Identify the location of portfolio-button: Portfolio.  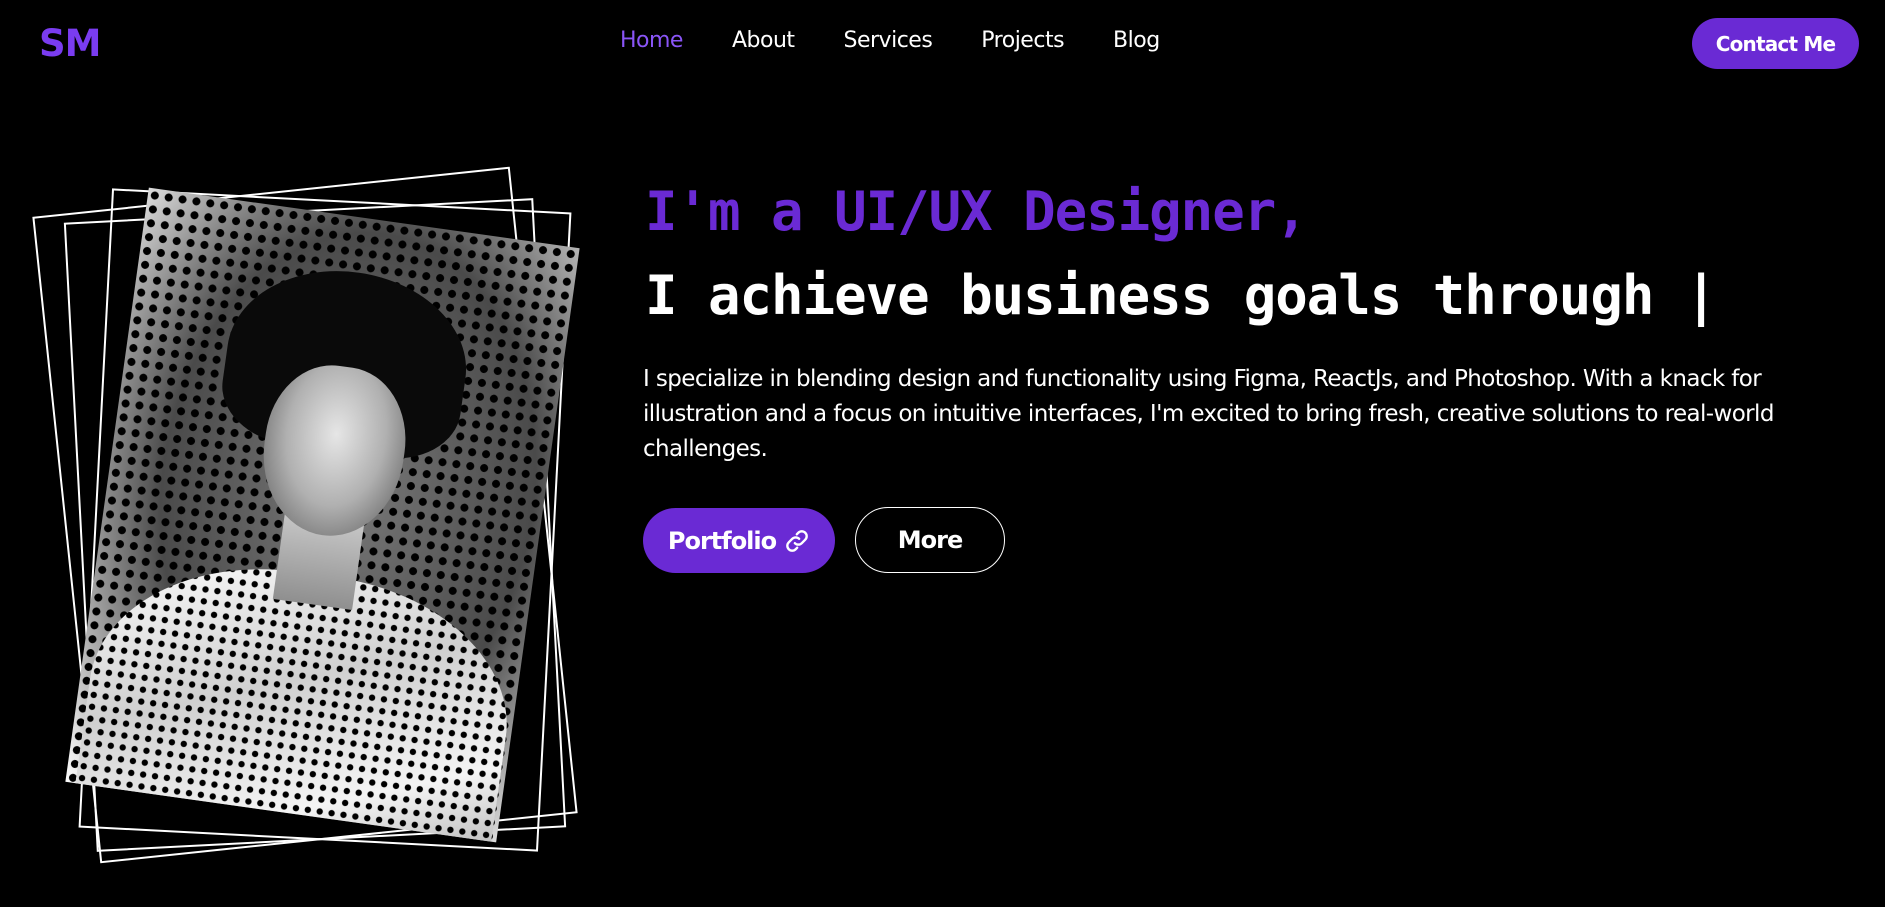
(739, 540).